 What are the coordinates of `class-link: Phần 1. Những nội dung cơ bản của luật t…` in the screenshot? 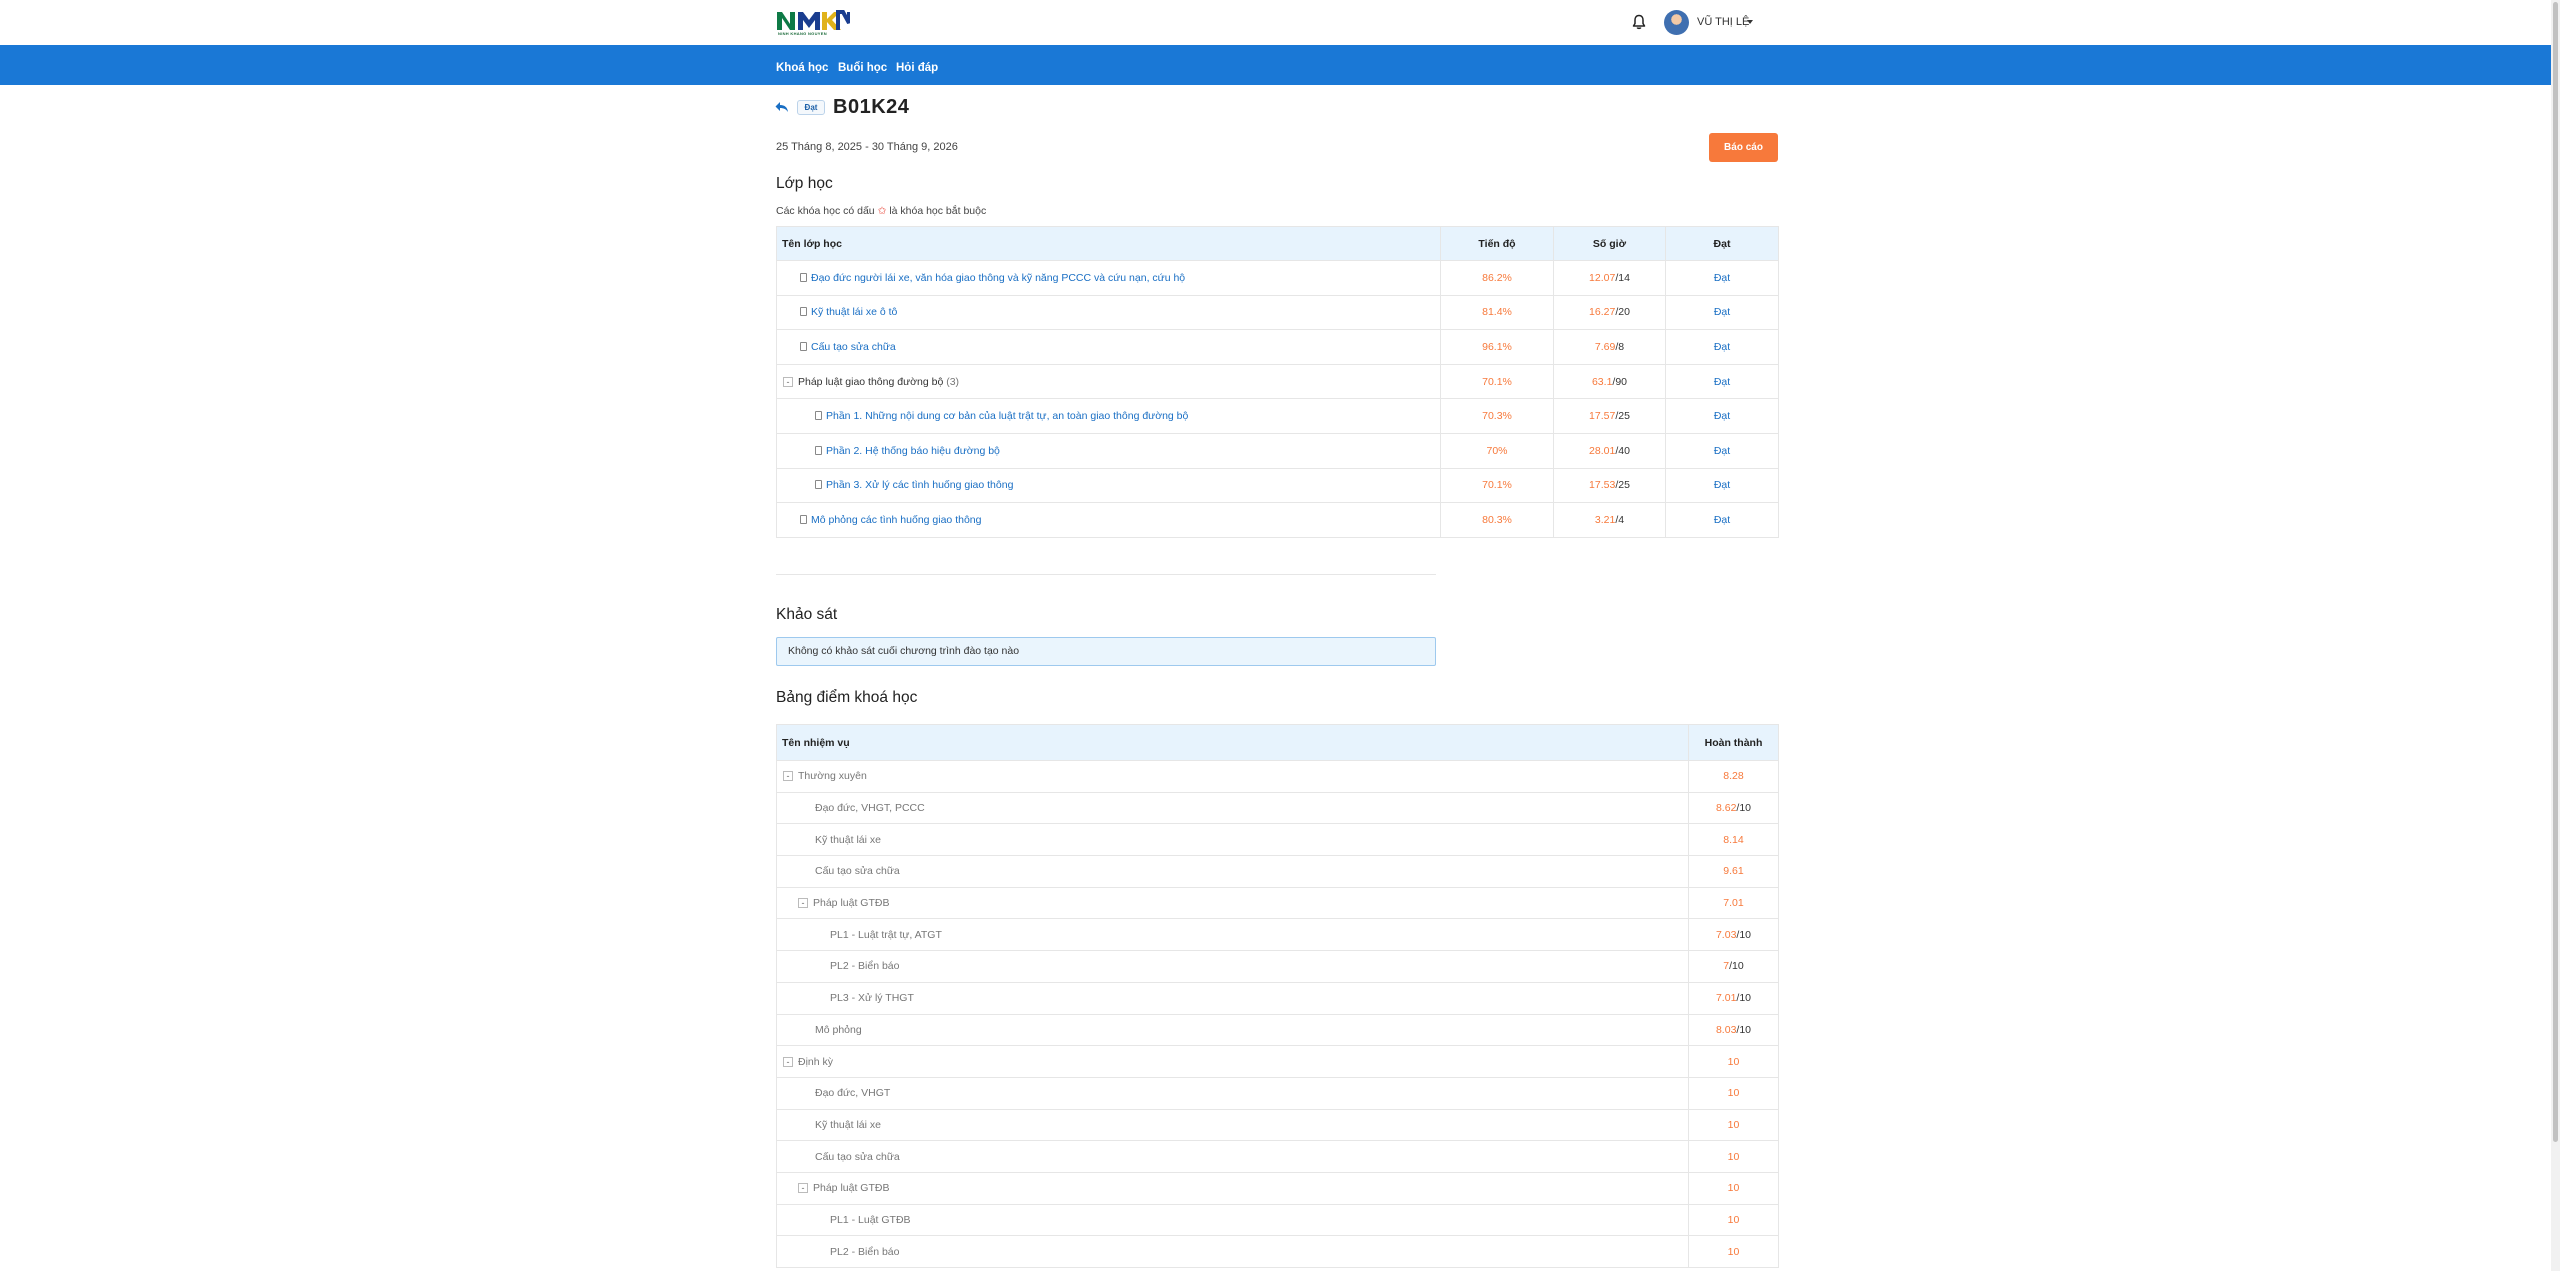 It's located at (1007, 416).